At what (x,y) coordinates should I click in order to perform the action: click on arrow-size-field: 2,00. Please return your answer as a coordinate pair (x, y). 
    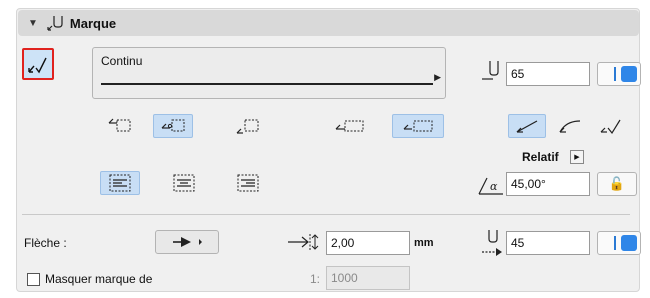
    Looking at the image, I should click on (368, 243).